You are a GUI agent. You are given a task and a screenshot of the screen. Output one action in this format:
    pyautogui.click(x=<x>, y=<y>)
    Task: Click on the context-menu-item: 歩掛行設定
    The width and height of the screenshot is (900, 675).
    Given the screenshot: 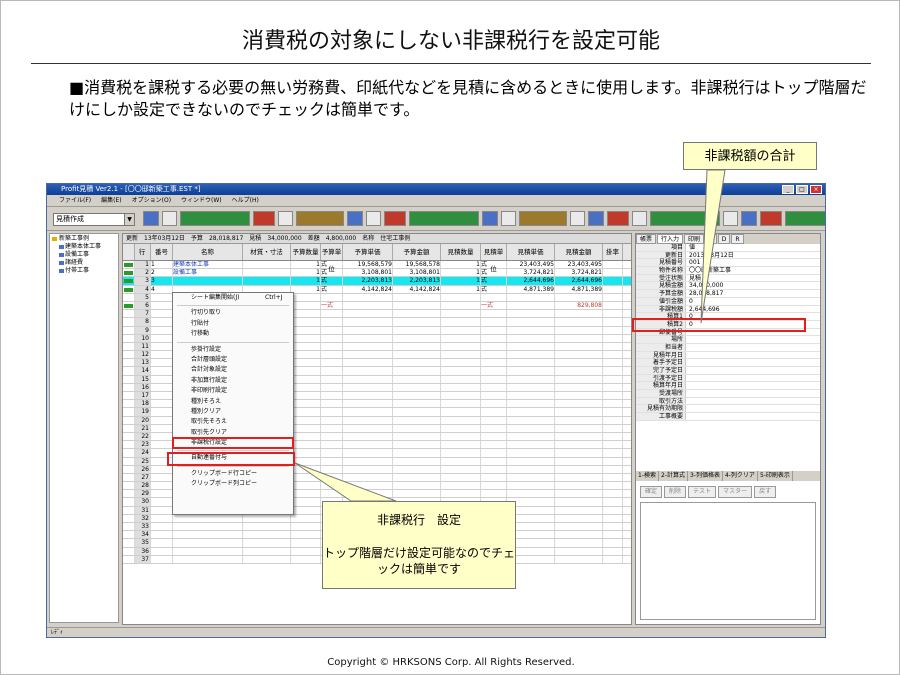 What is the action you would take?
    pyautogui.click(x=233, y=350)
    